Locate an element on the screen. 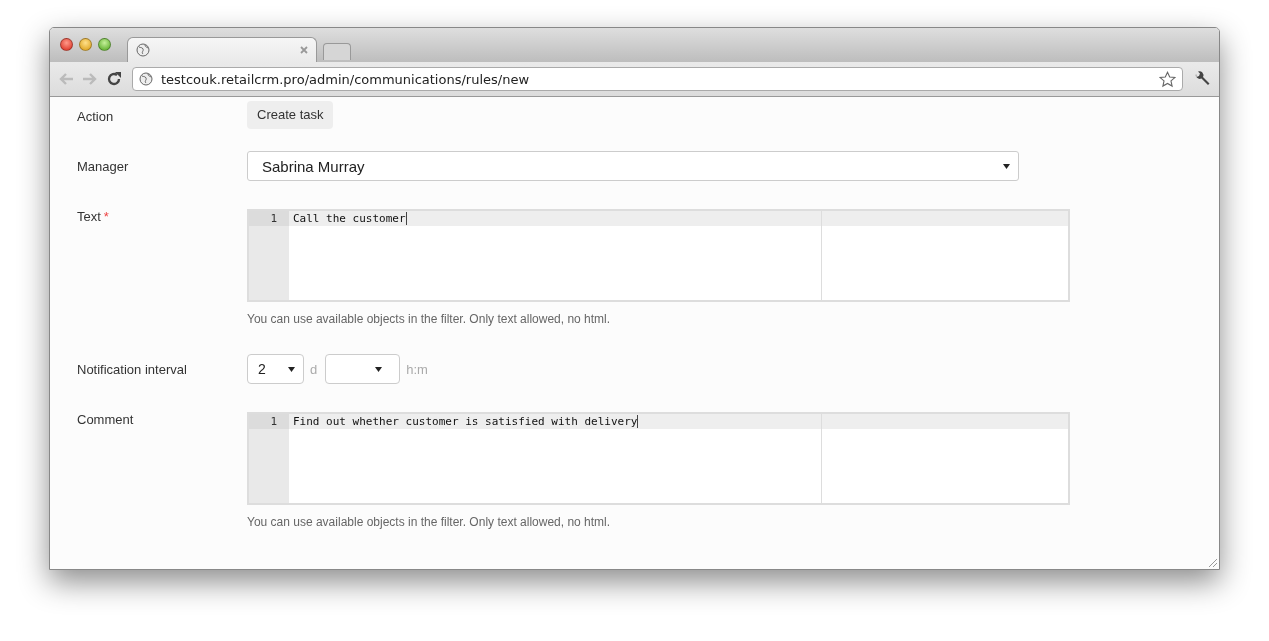 The width and height of the screenshot is (1269, 641). address-text: testcouk.retailcrm.pro/admin/communications/rules/new is located at coordinates (346, 79).